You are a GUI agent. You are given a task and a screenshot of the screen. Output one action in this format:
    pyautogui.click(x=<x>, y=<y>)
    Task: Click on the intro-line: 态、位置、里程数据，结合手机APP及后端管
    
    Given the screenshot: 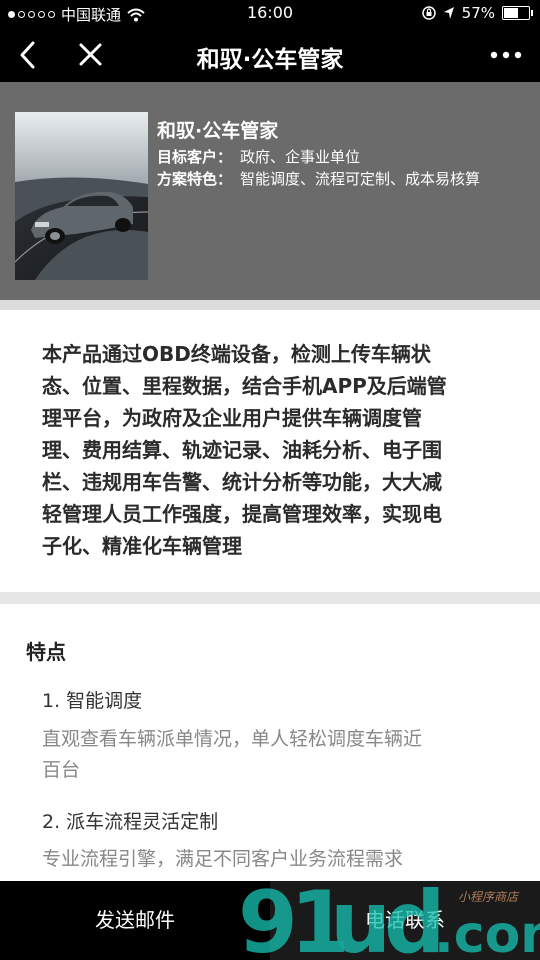 What is the action you would take?
    pyautogui.click(x=244, y=386)
    